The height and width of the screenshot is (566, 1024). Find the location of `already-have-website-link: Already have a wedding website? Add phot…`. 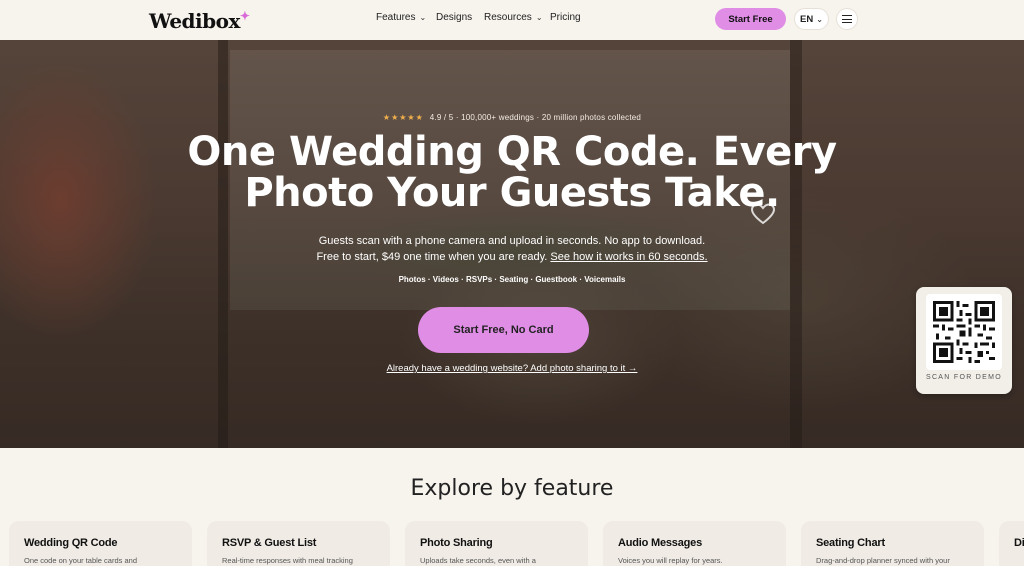

already-have-website-link: Already have a wedding website? Add phot… is located at coordinates (512, 368).